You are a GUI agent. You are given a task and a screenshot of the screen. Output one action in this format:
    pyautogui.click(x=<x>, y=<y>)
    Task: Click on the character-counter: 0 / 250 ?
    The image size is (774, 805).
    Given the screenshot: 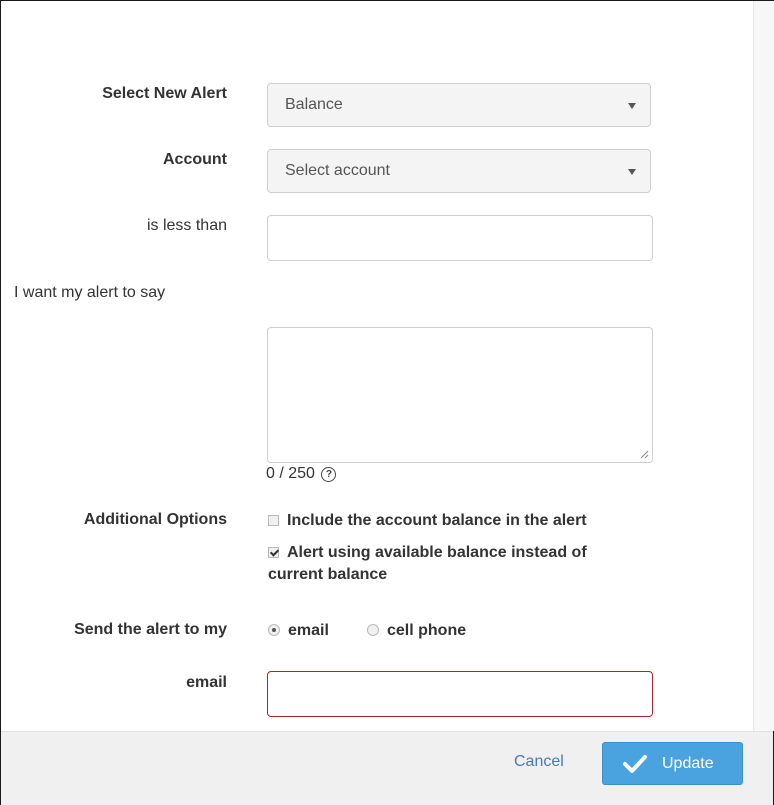 What is the action you would take?
    pyautogui.click(x=301, y=474)
    